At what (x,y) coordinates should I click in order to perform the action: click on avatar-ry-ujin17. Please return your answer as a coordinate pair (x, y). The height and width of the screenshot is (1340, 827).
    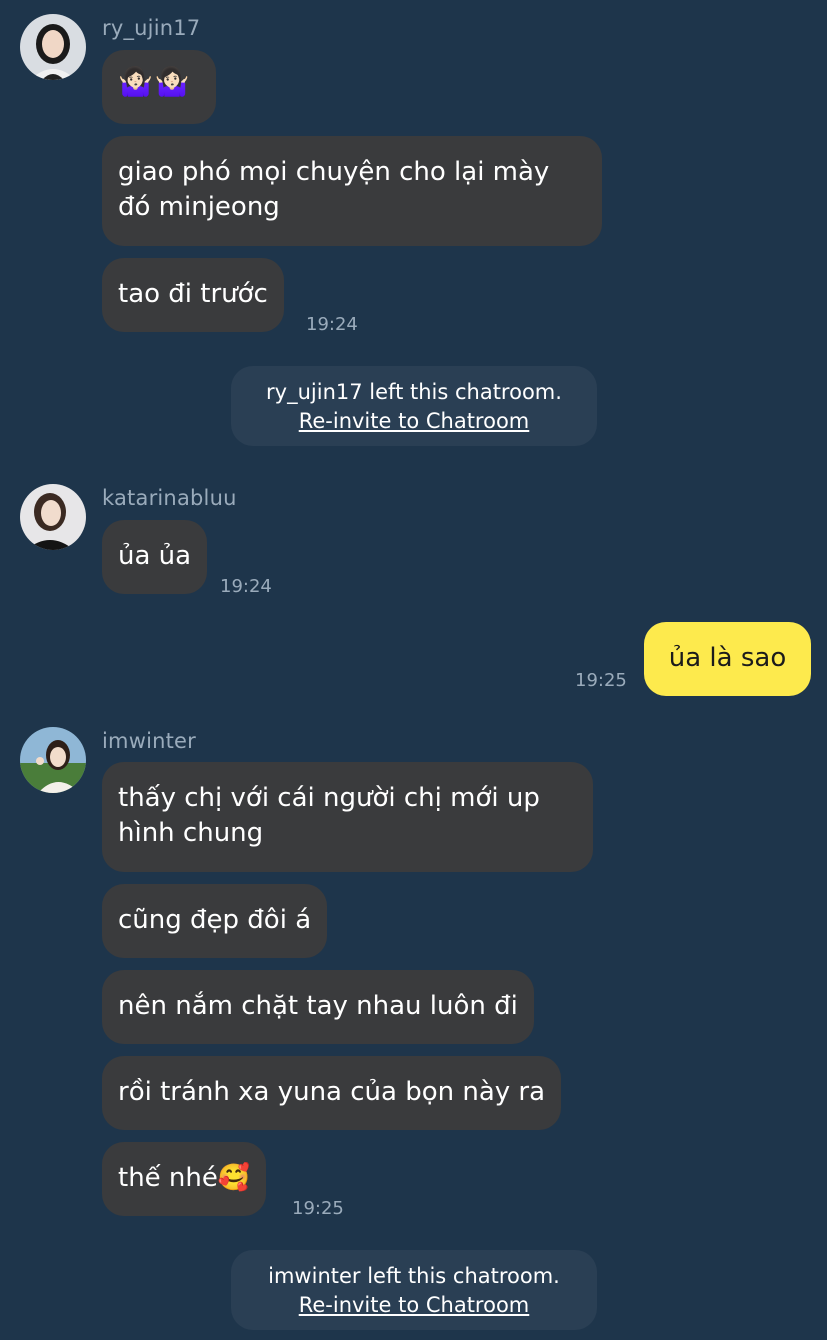
    Looking at the image, I should click on (53, 47).